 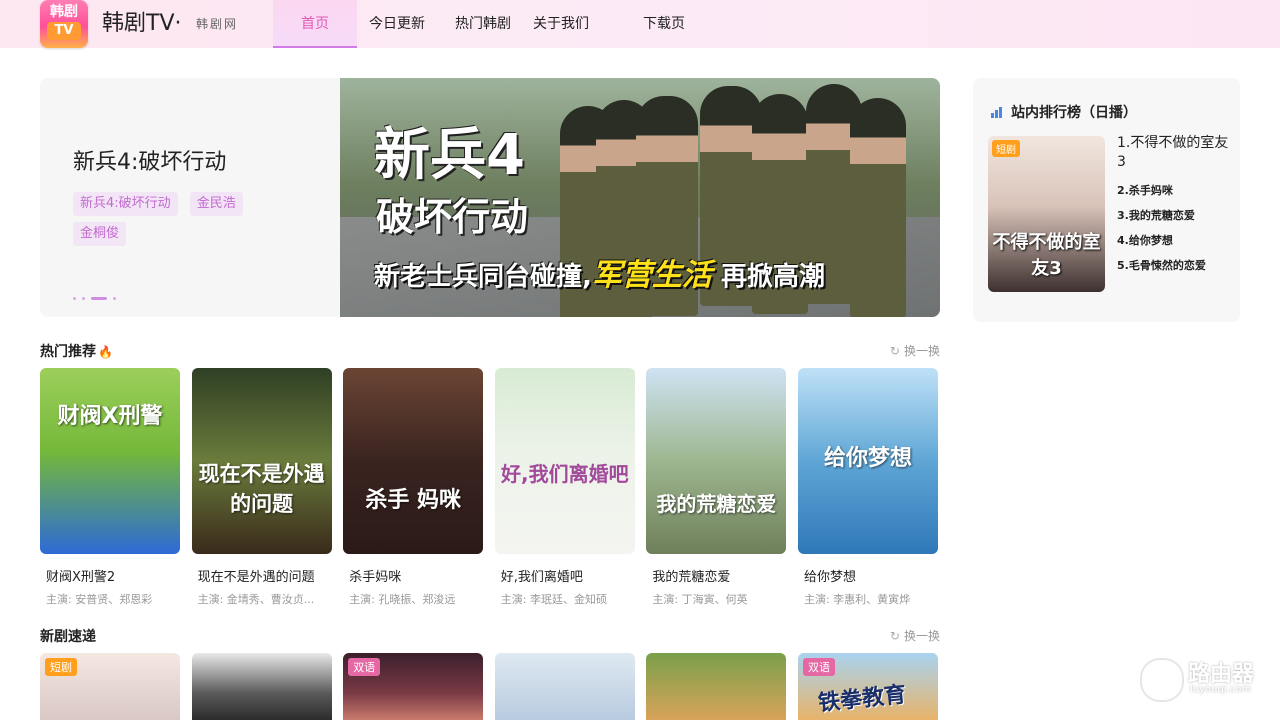 What do you see at coordinates (99, 599) in the screenshot?
I see `card-cast: 主演: 安普贤、郑恩彩` at bounding box center [99, 599].